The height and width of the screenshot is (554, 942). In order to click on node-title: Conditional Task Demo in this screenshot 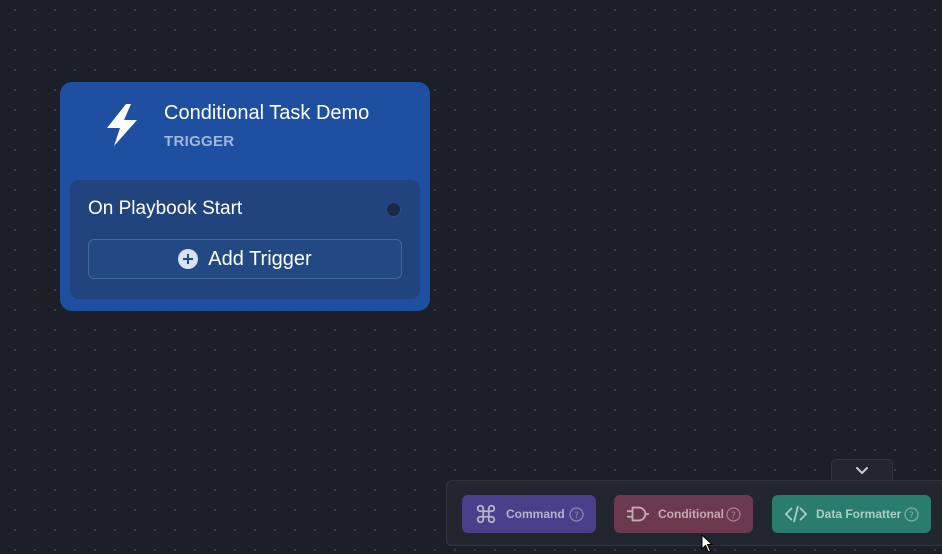, I will do `click(267, 113)`.